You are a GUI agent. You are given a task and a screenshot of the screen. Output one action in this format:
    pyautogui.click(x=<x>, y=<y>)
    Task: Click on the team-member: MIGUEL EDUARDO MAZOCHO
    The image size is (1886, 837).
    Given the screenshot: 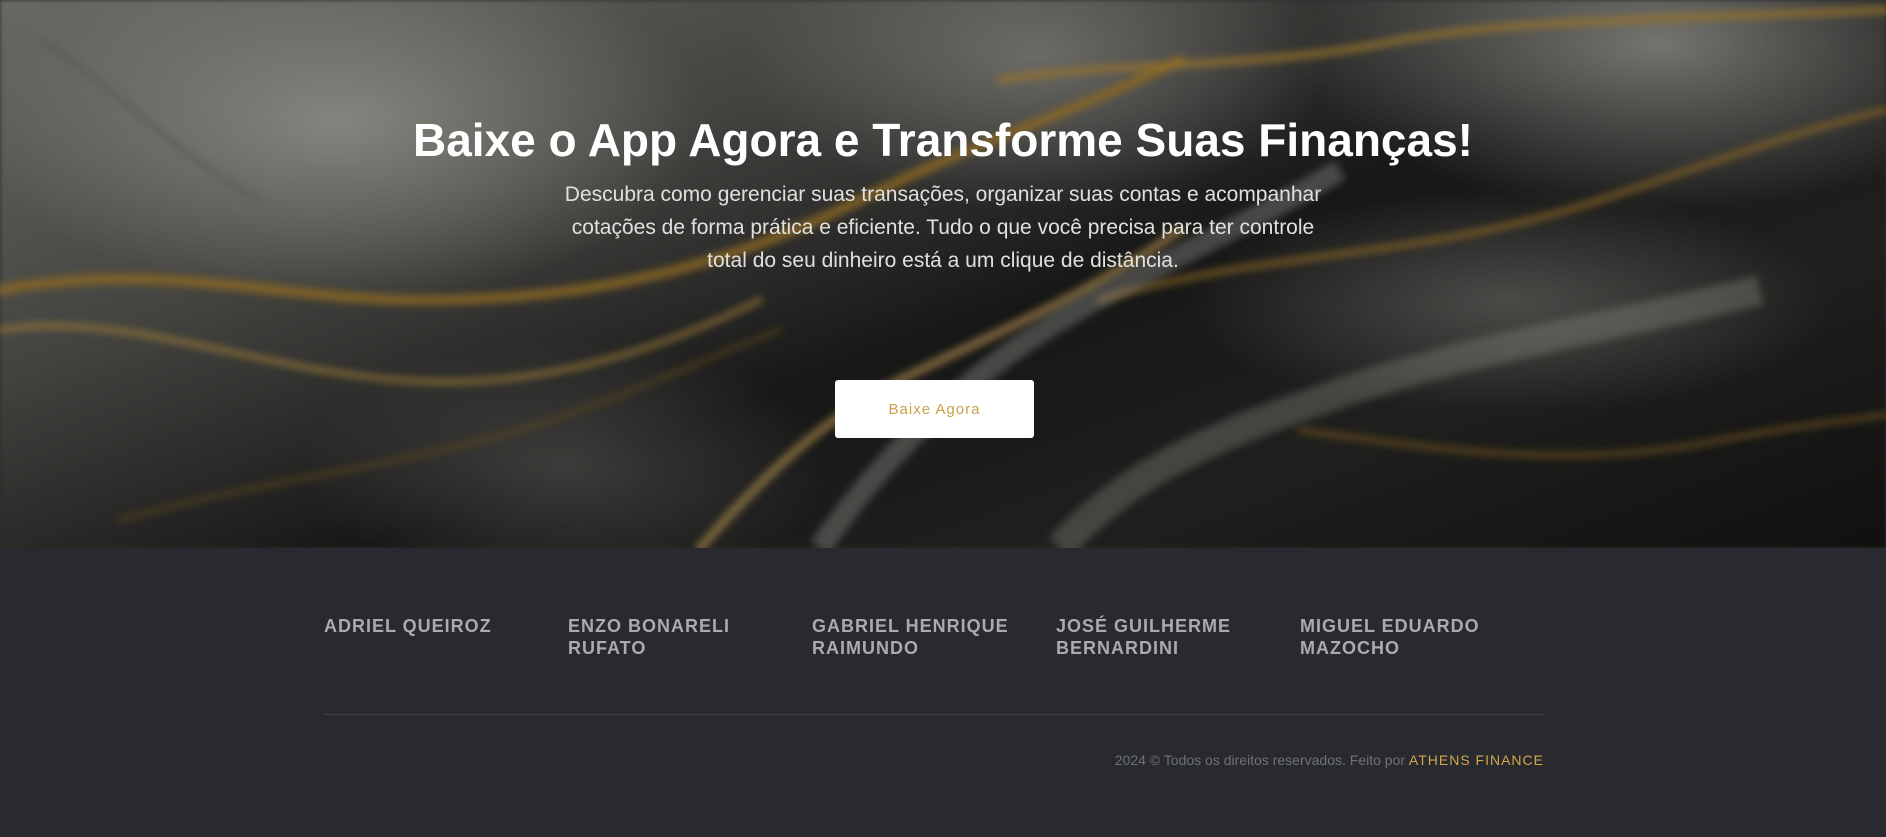 What is the action you would take?
    pyautogui.click(x=1390, y=637)
    